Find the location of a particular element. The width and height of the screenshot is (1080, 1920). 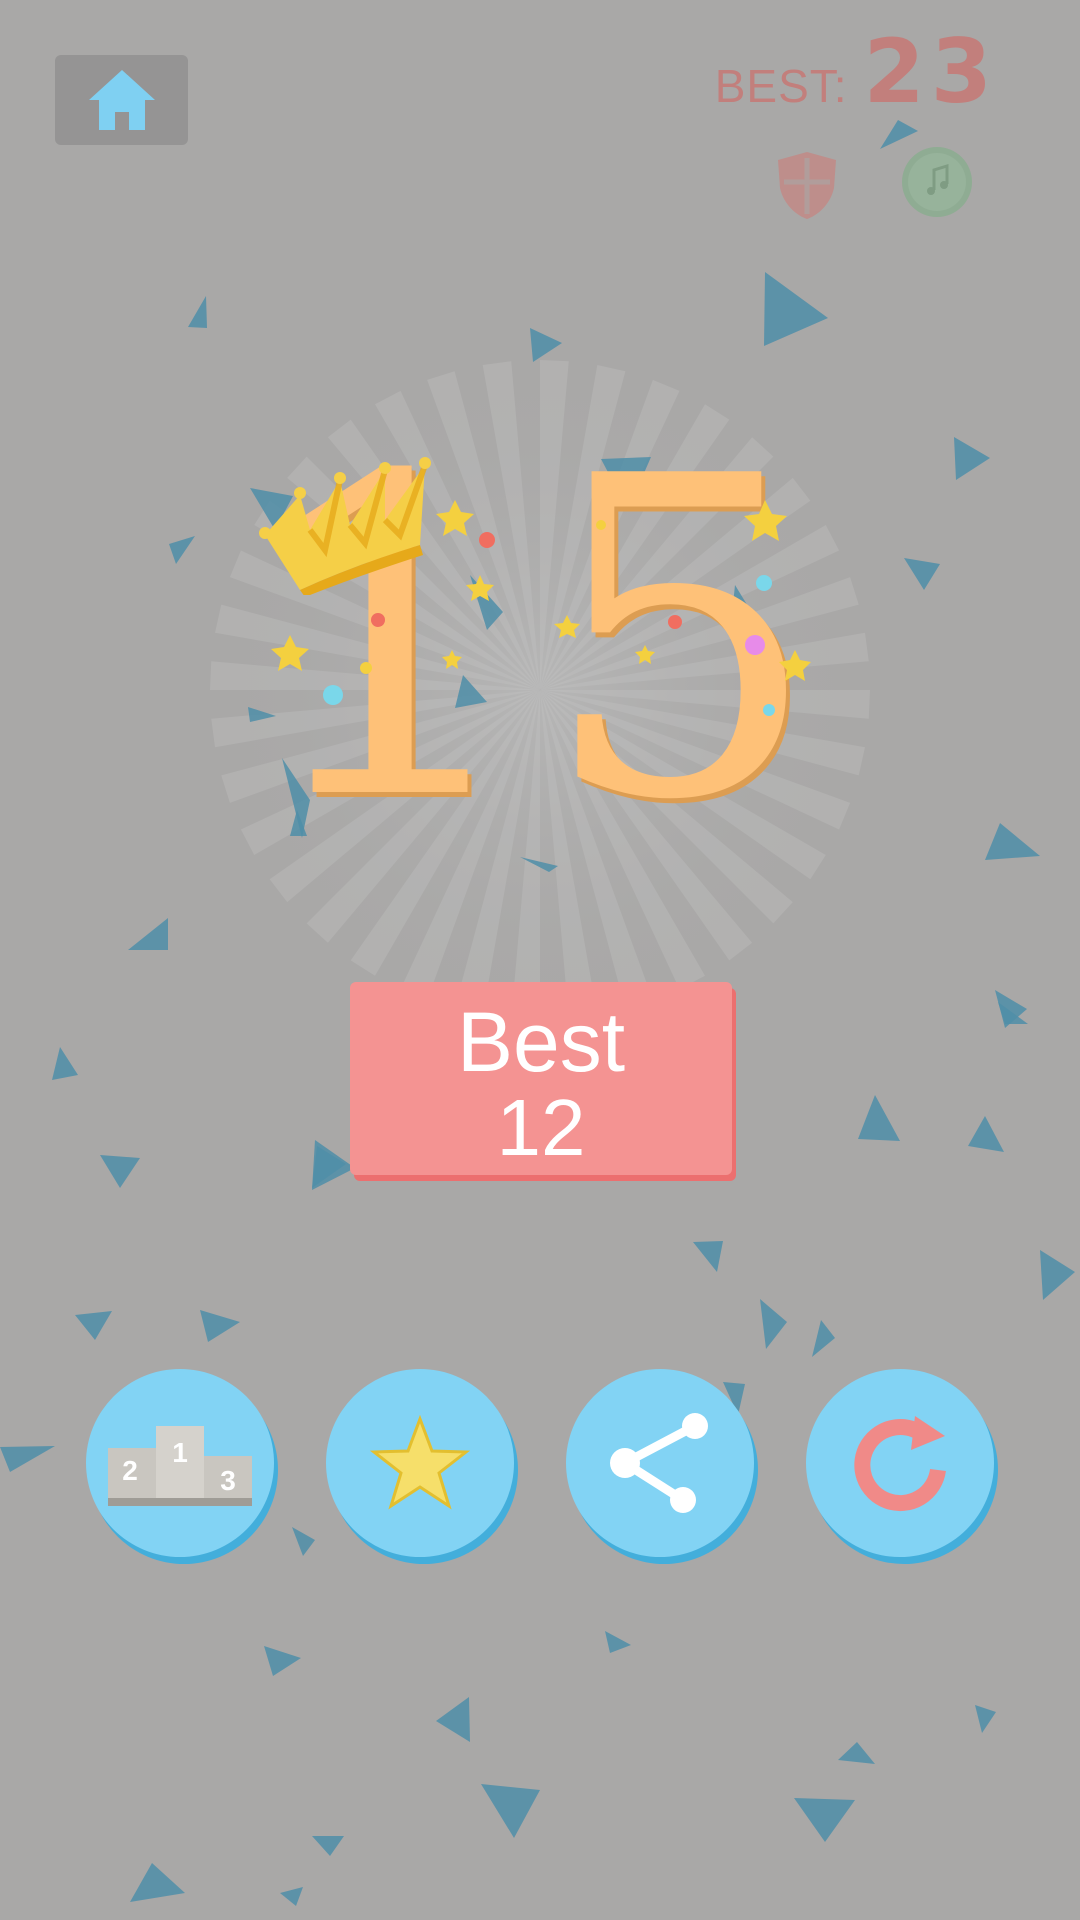

podium-icon: 1 2 3 is located at coordinates (180, 1466).